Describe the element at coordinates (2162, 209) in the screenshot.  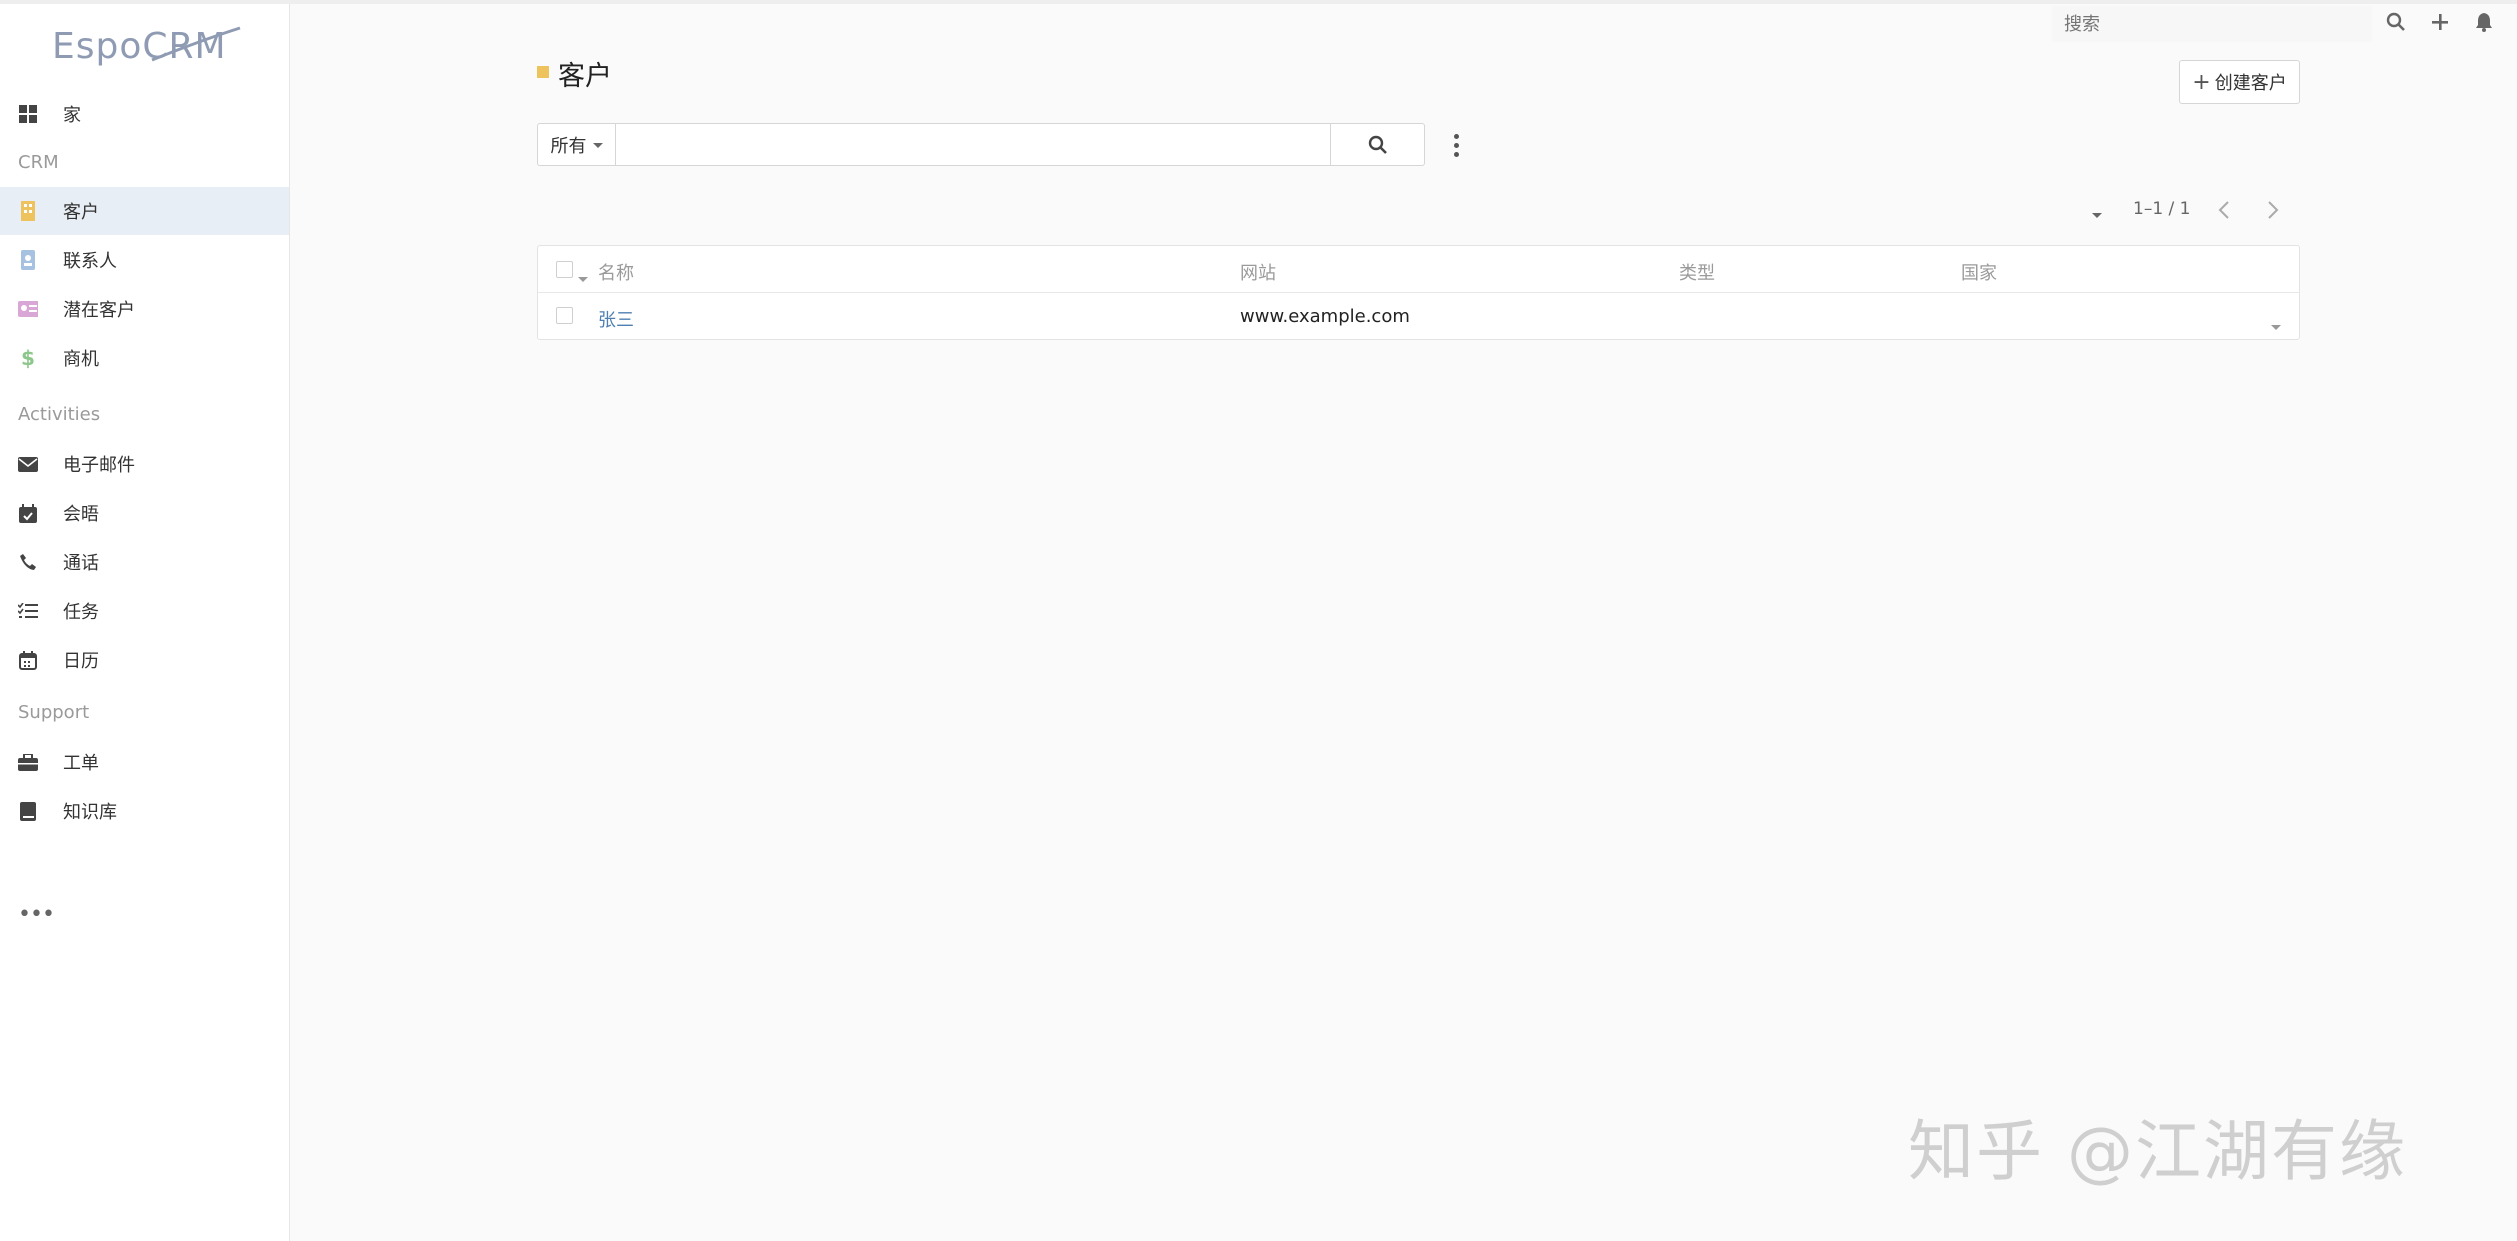
I see `pagination-text: 1–1 / 1` at that location.